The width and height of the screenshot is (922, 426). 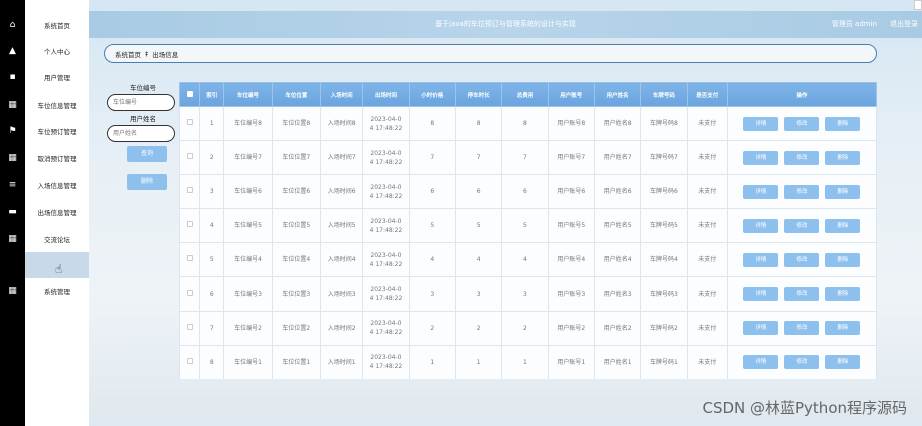 What do you see at coordinates (478, 328) in the screenshot?
I see `cell-duration: 2` at bounding box center [478, 328].